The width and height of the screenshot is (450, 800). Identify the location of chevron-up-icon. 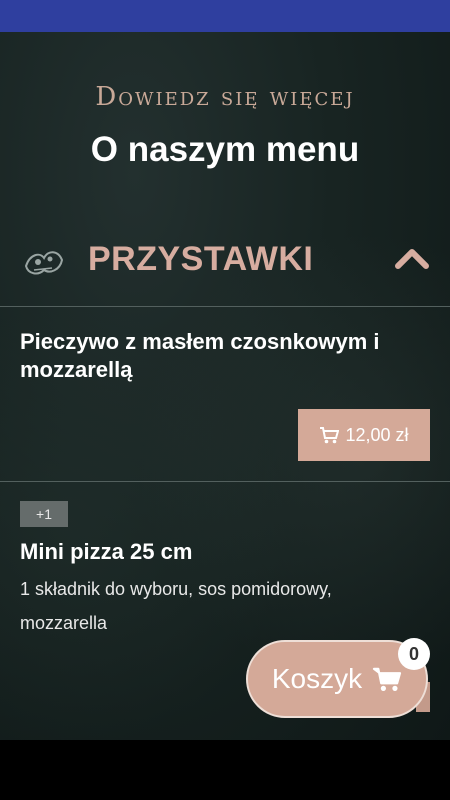
(412, 258).